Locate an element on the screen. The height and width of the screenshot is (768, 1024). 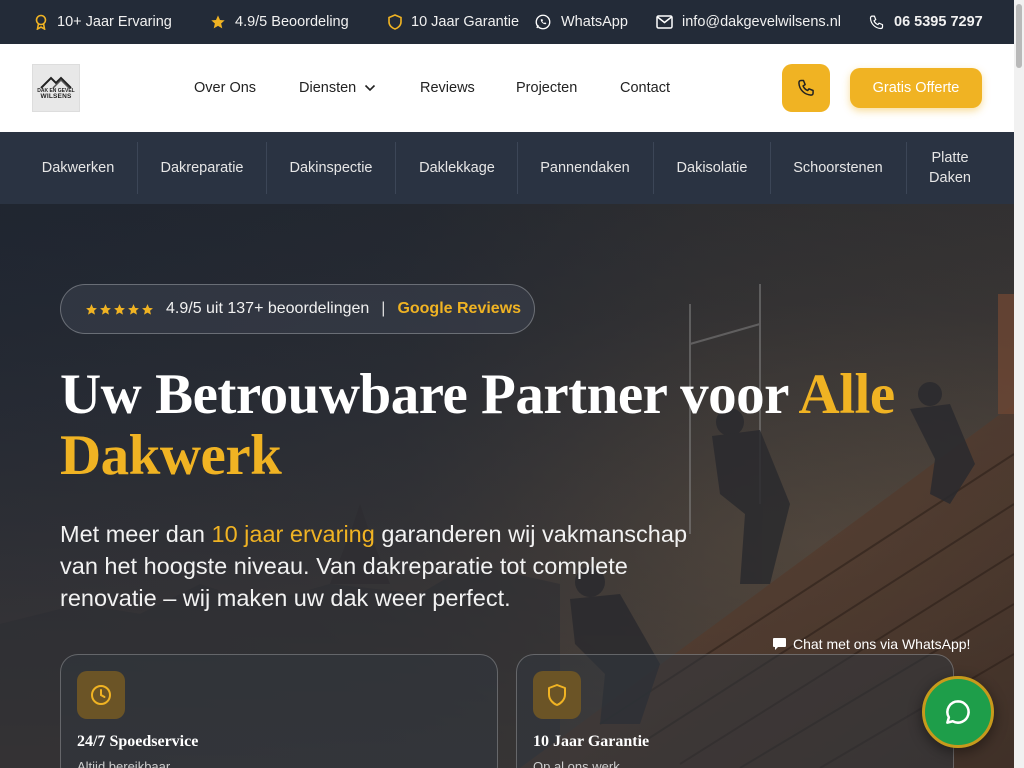
clock-icon is located at coordinates (101, 695).